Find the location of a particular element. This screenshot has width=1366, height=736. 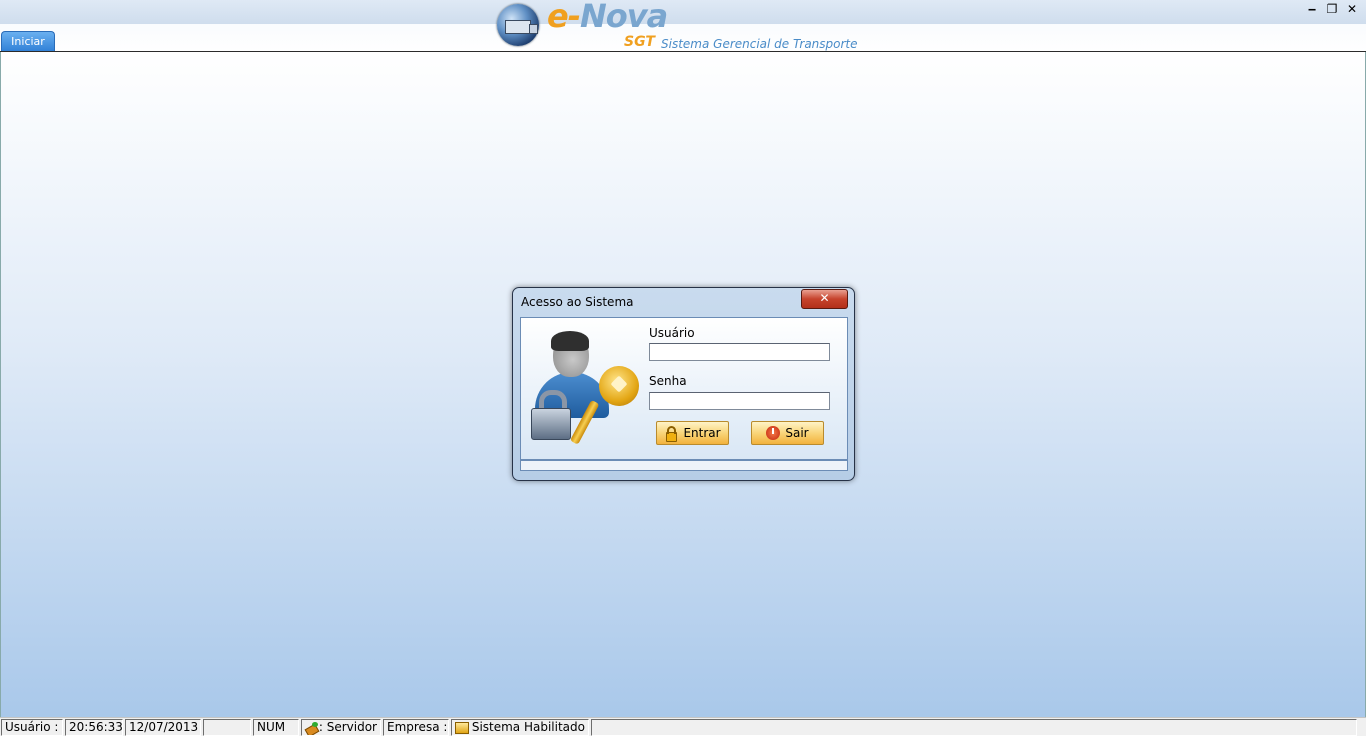

status-date: 12/07/2013 is located at coordinates (163, 727).